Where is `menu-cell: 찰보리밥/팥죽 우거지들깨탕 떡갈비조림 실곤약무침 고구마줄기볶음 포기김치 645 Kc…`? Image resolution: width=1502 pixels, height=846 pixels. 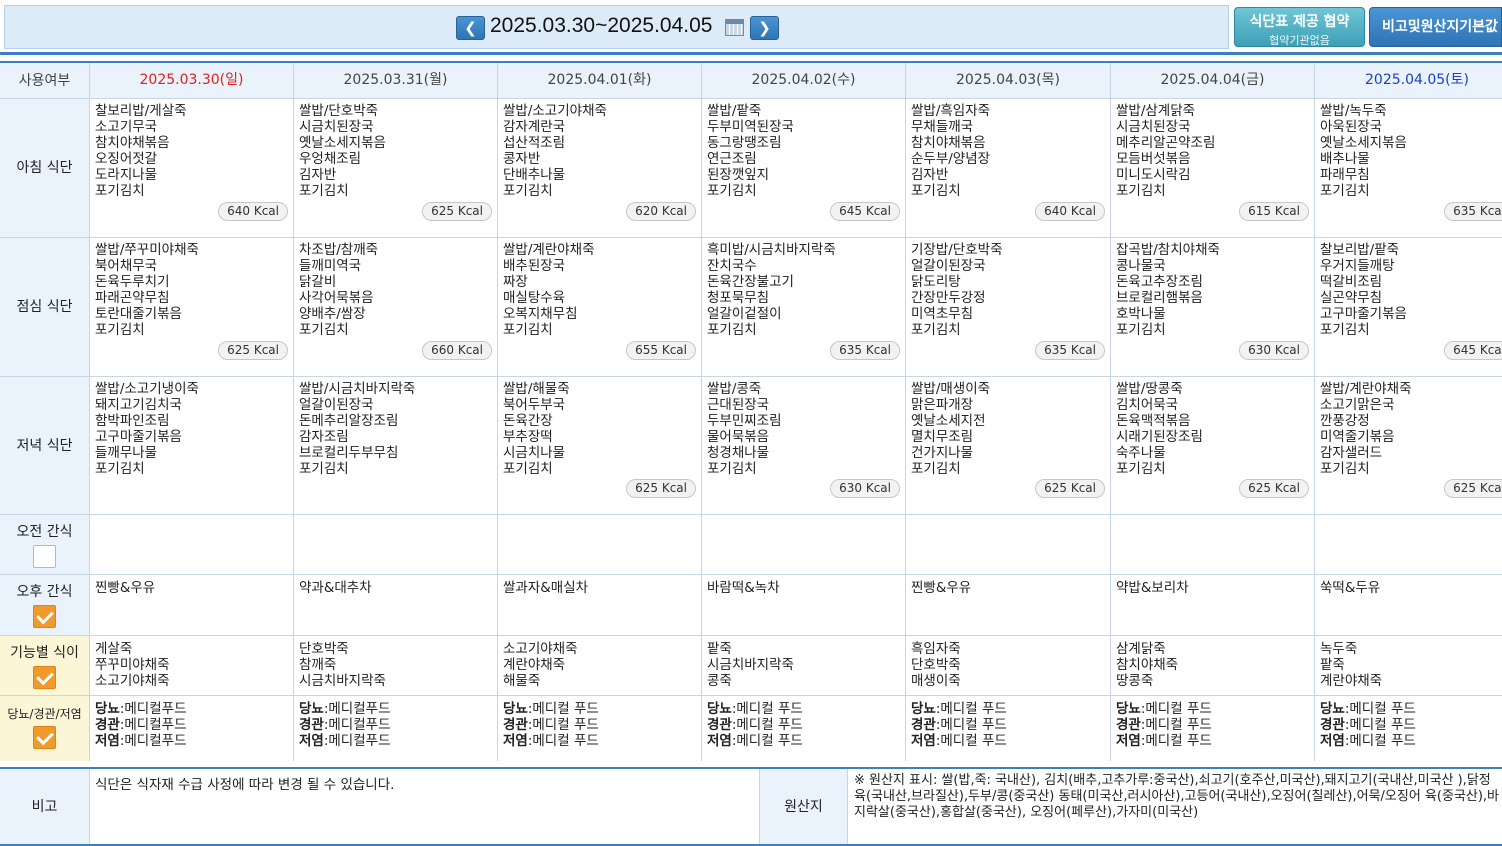
menu-cell: 찰보리밥/팥죽 우거지들깨탕 떡갈비조림 실곤약무침 고구마줄기볶음 포기김치 645 Kc… is located at coordinates (1408, 307).